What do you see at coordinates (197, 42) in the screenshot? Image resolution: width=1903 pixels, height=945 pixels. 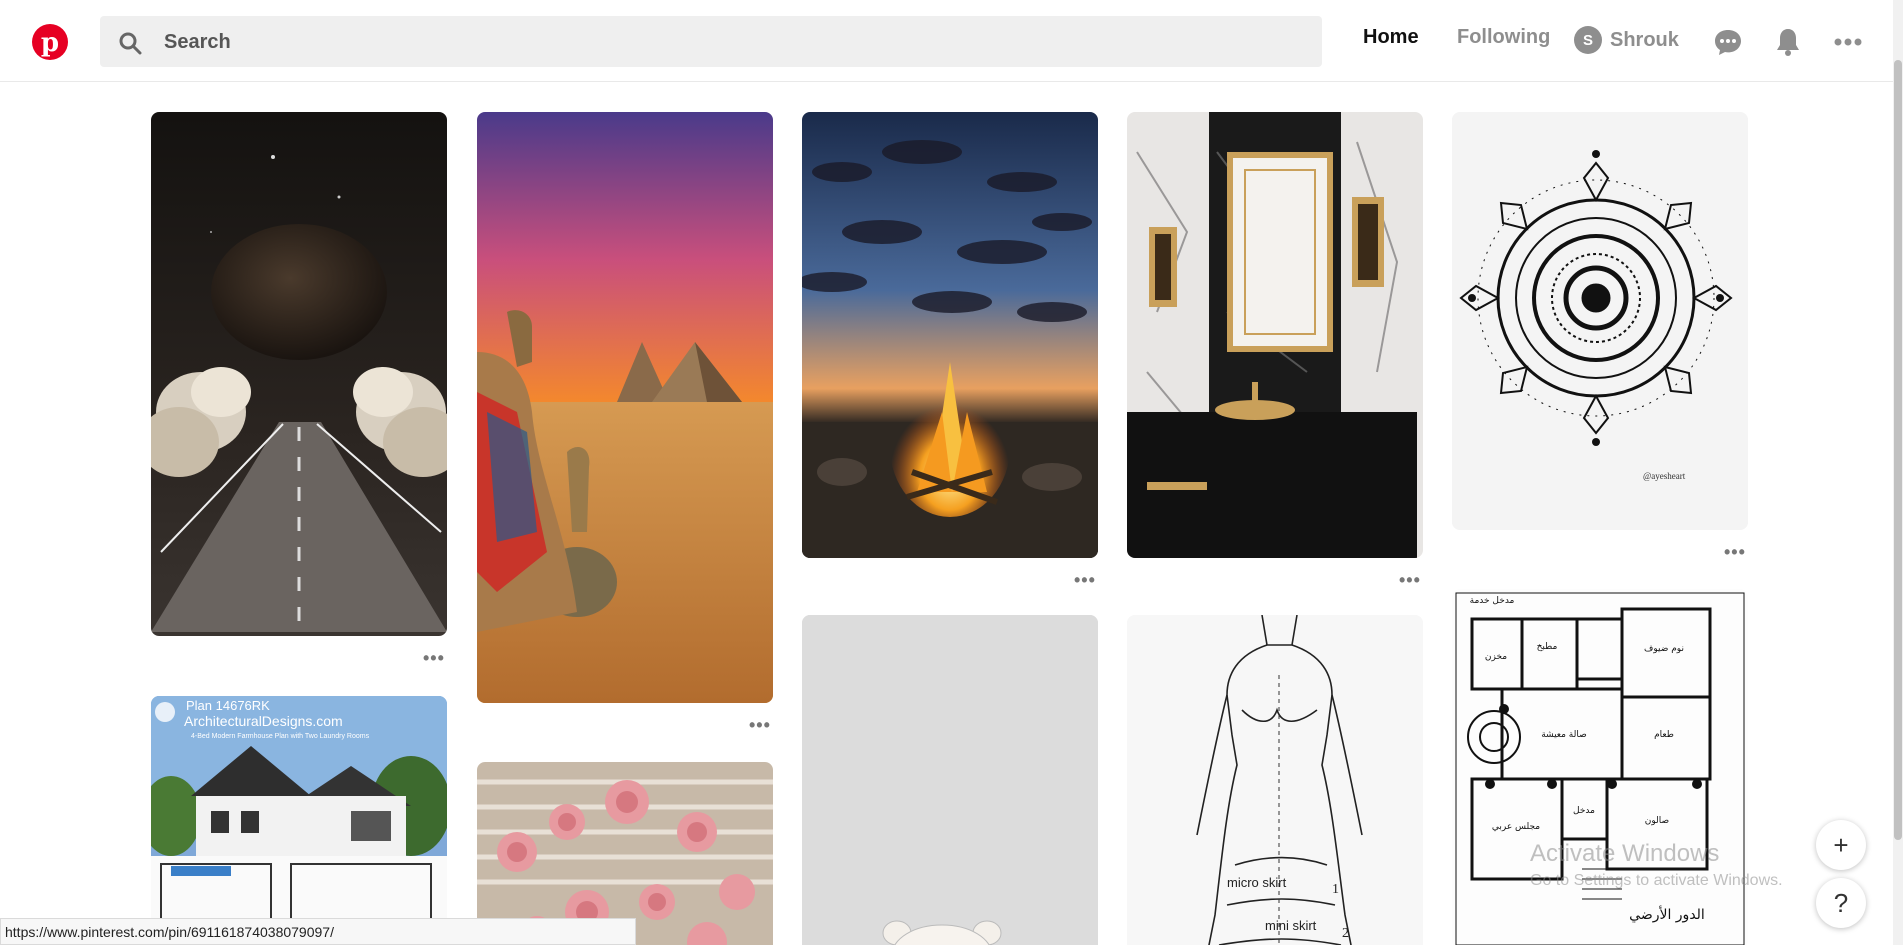 I see `search-placeholder: Search` at bounding box center [197, 42].